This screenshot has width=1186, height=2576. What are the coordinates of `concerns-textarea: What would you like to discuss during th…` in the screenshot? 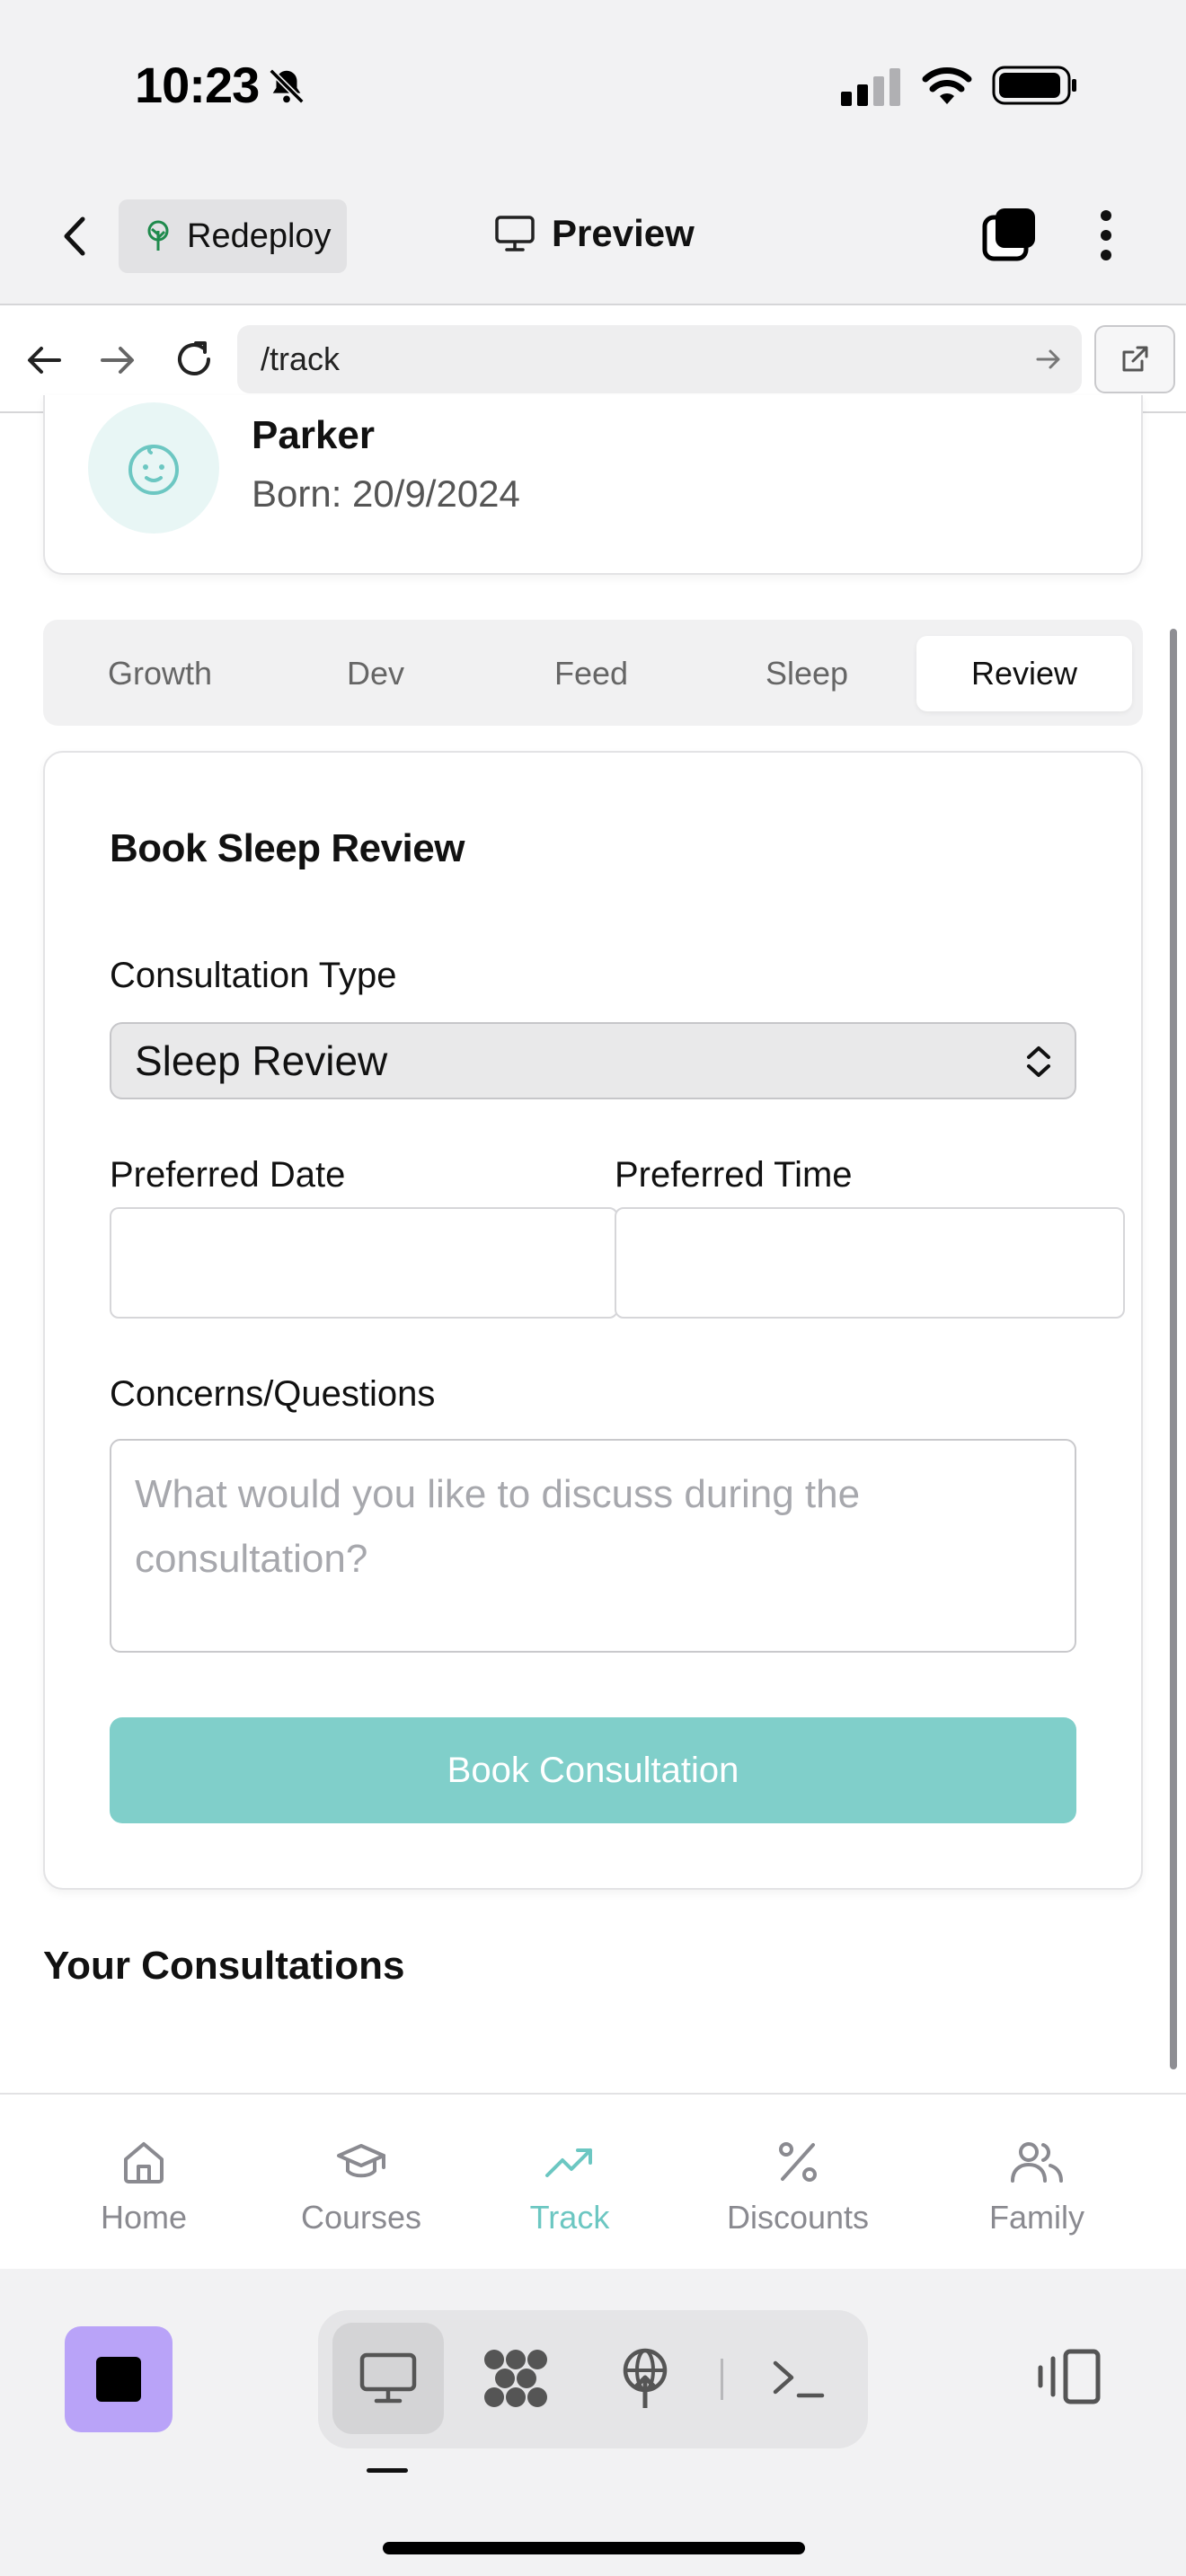 It's located at (593, 1546).